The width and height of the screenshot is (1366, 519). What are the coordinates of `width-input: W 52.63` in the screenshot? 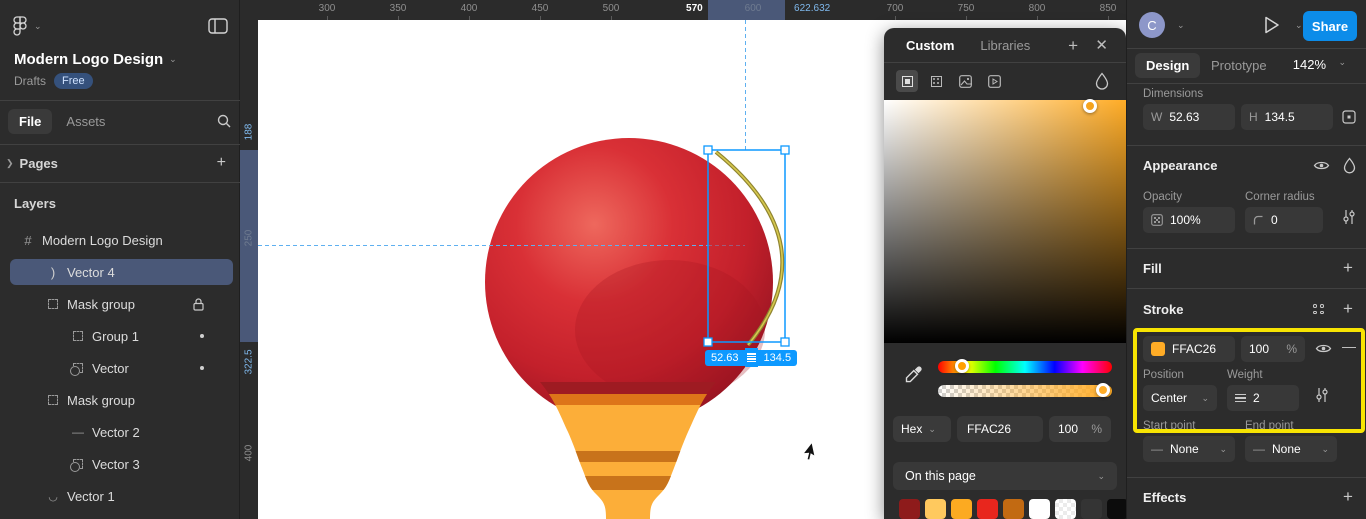 It's located at (1189, 117).